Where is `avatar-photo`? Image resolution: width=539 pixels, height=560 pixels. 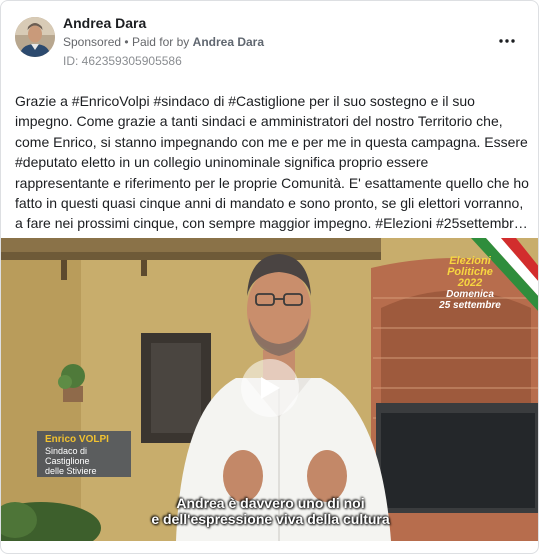
avatar-photo is located at coordinates (35, 37).